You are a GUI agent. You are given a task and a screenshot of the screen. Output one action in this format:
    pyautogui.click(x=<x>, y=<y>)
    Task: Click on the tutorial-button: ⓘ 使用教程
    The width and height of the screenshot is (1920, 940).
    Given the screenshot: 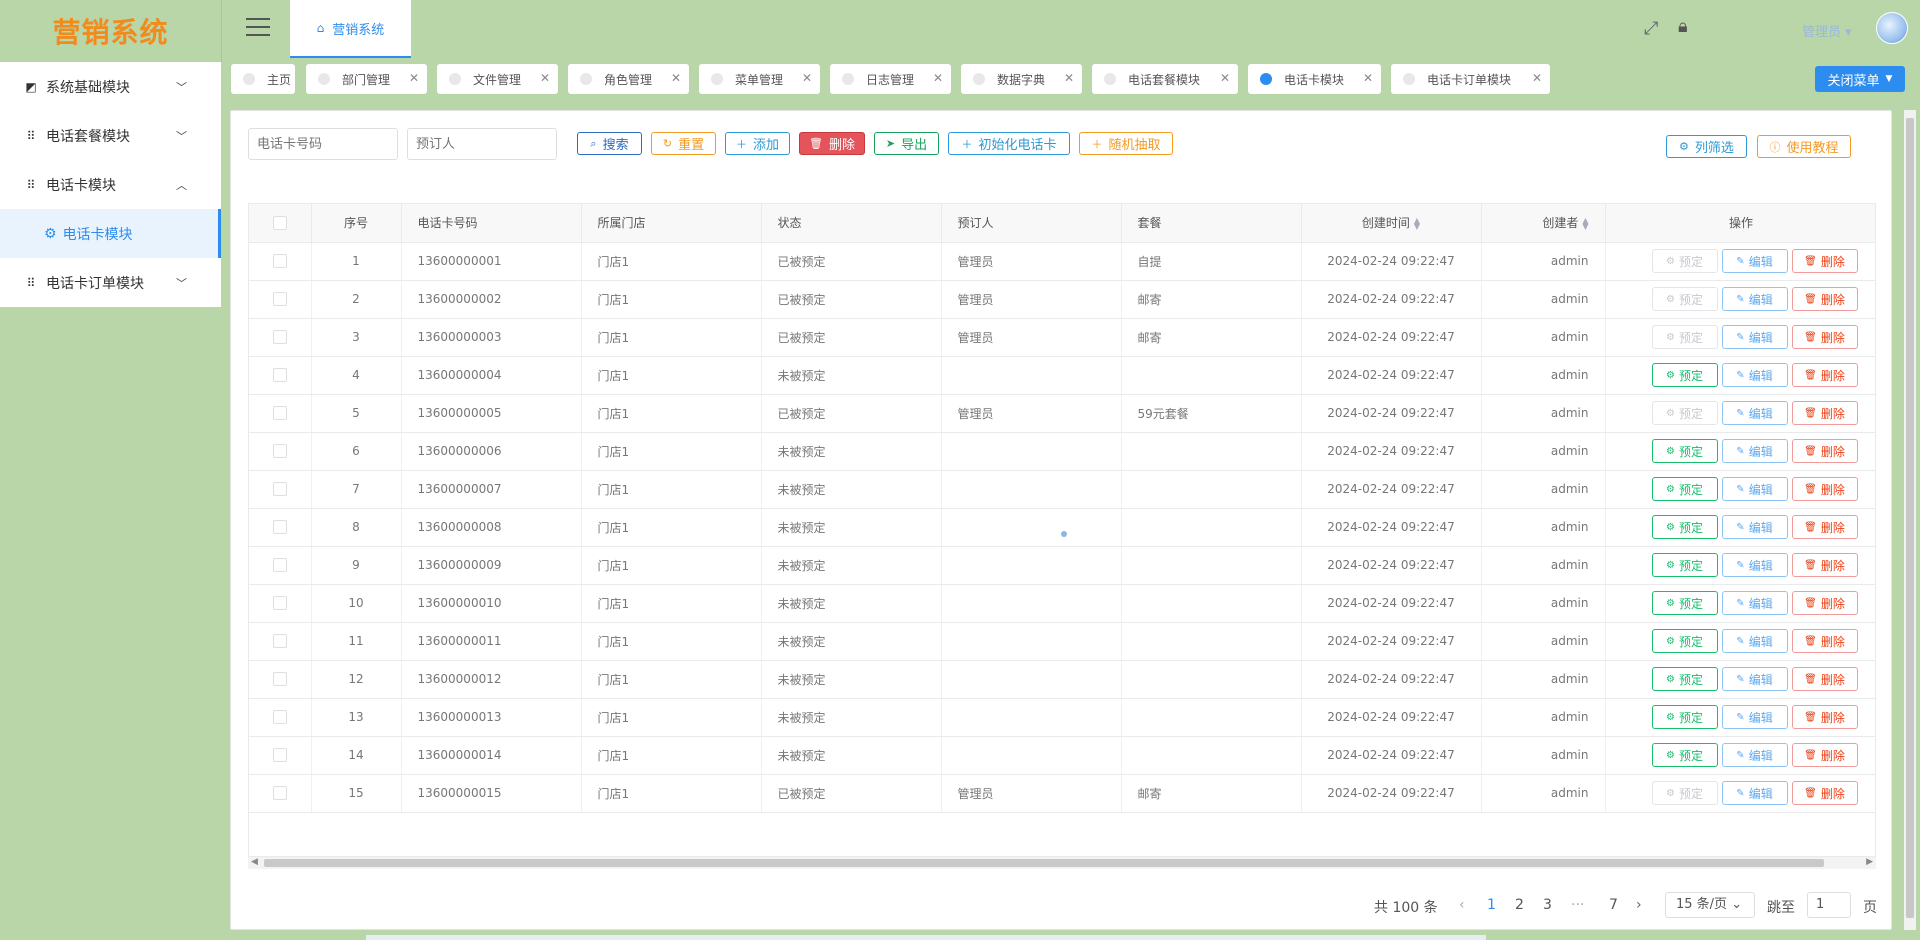 What is the action you would take?
    pyautogui.click(x=1804, y=146)
    